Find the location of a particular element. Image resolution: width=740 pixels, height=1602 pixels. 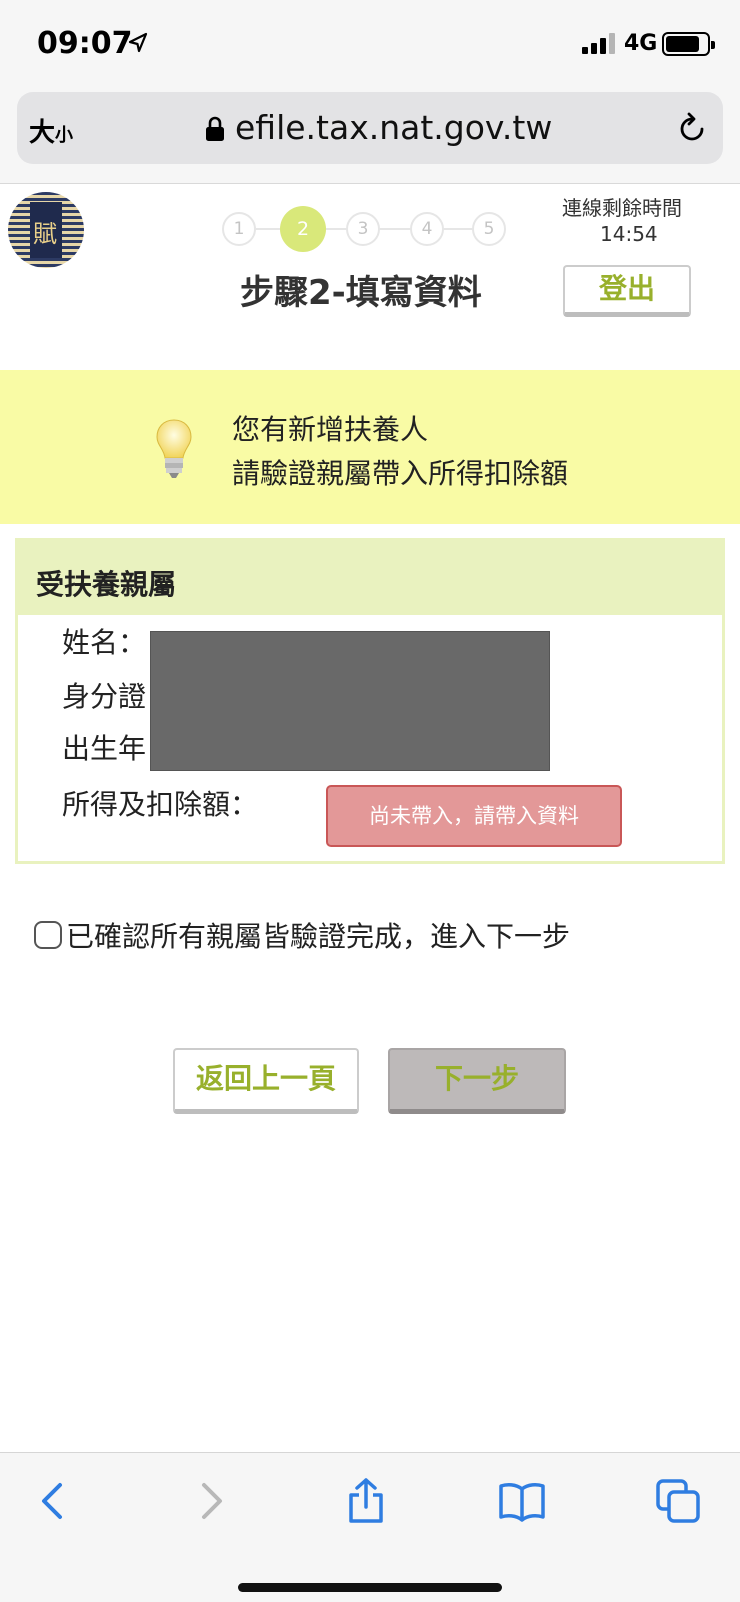

id-label: 身分證 is located at coordinates (104, 696).